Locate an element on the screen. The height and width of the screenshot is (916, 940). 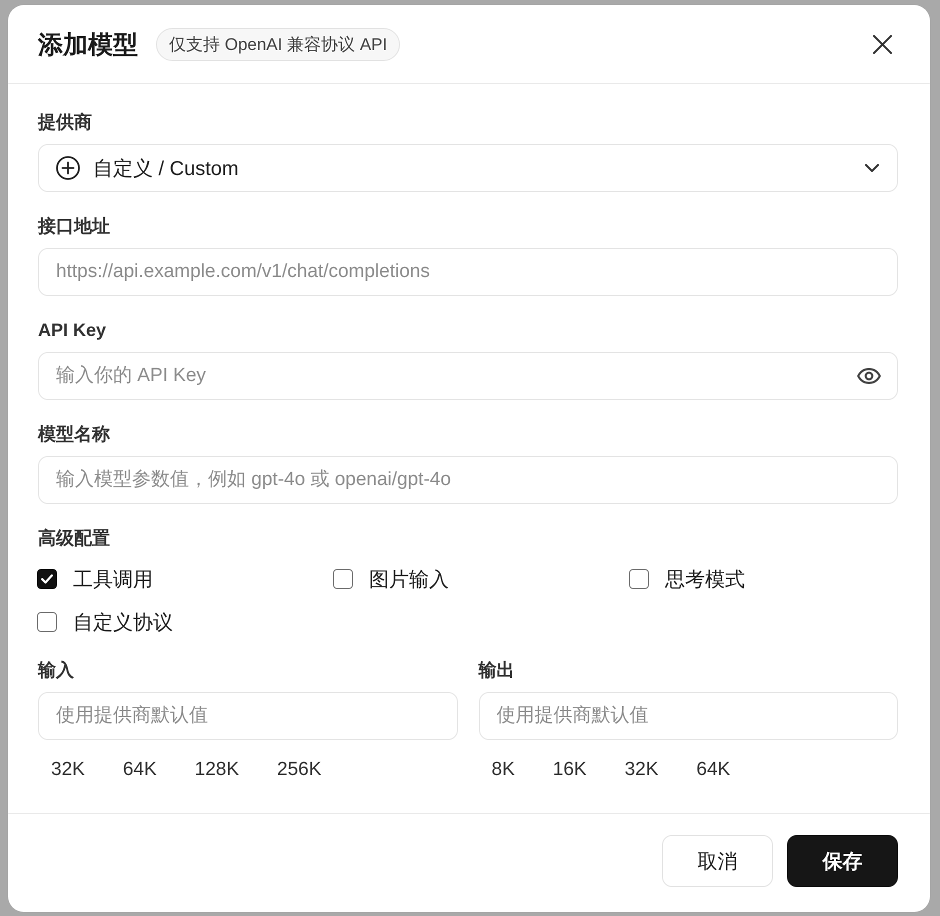
plus-circle-icon is located at coordinates (68, 168).